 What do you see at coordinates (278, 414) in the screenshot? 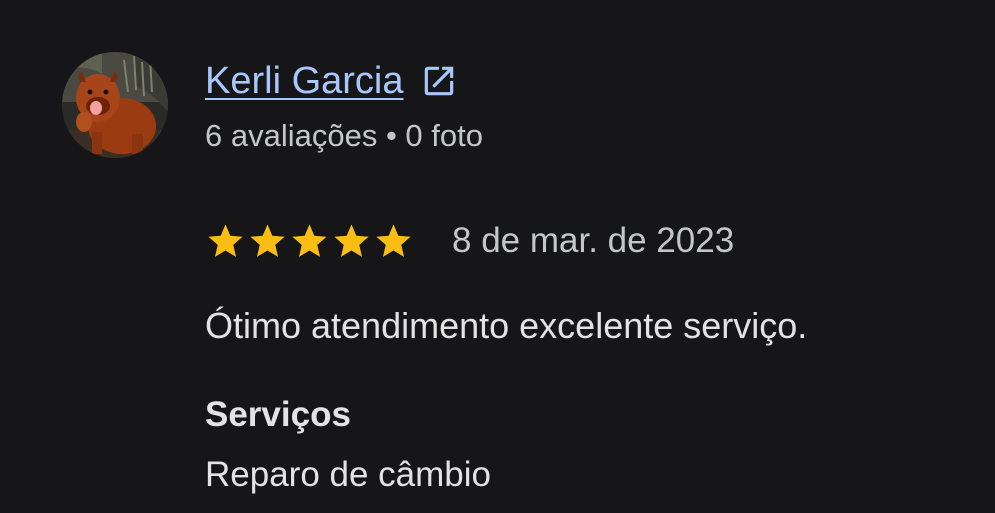
I see `services-heading: Serviços` at bounding box center [278, 414].